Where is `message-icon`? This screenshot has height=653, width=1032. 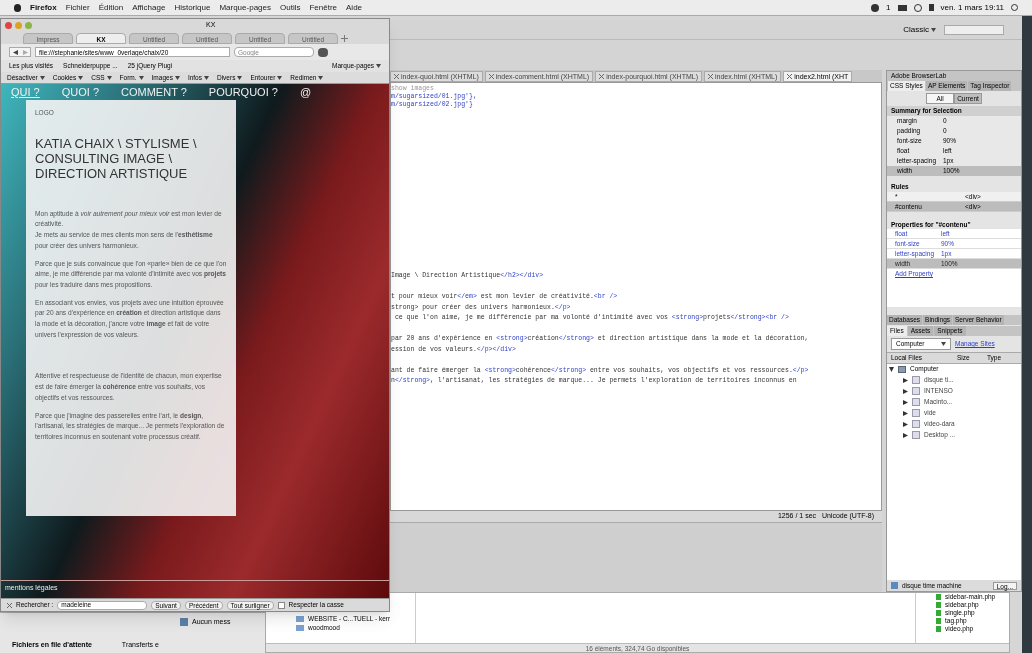
message-icon is located at coordinates (184, 622).